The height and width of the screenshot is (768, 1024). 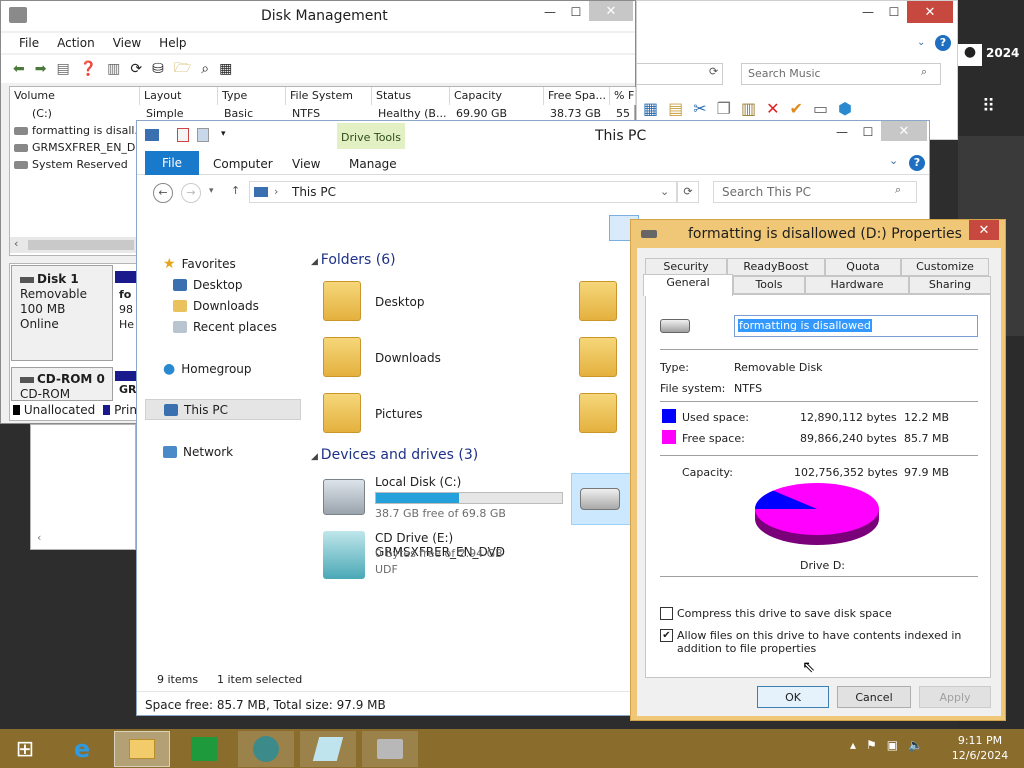 What do you see at coordinates (980, 748) in the screenshot?
I see `clock: 9:11 PM 12/6/2024` at bounding box center [980, 748].